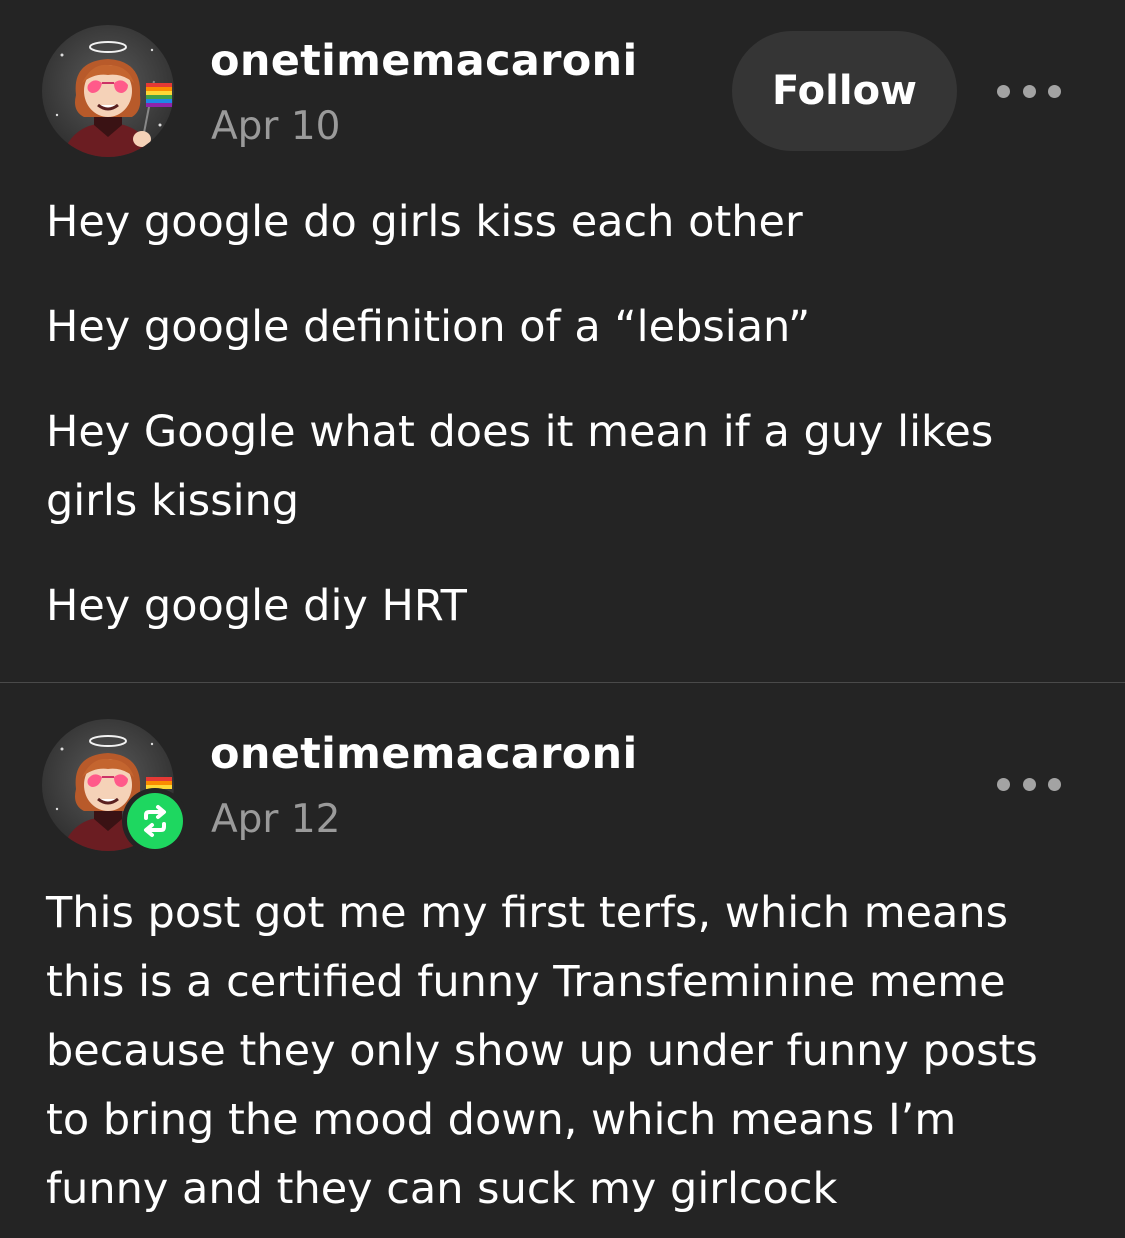 This screenshot has height=1238, width=1125. Describe the element at coordinates (276, 819) in the screenshot. I see `post-date: Apr 12` at that location.